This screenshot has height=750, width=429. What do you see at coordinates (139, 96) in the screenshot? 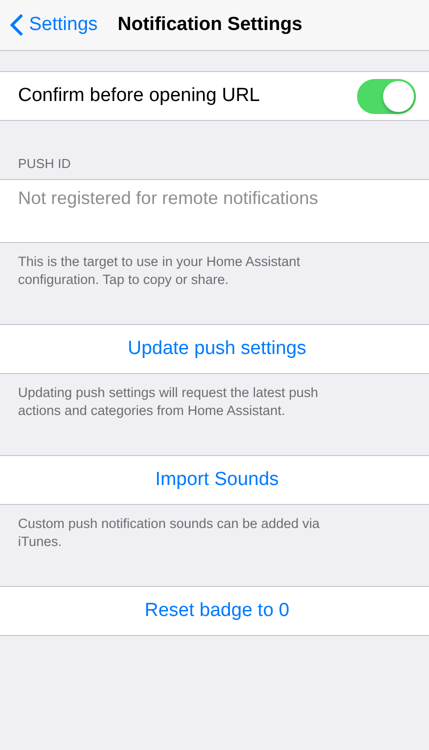
I see `row-label: Confirm before opening URL` at bounding box center [139, 96].